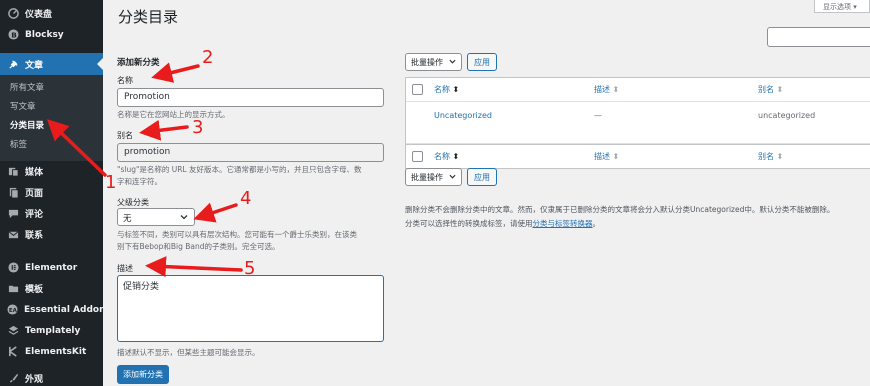 This screenshot has width=870, height=386. Describe the element at coordinates (442, 156) in the screenshot. I see `column-label: 名称` at that location.